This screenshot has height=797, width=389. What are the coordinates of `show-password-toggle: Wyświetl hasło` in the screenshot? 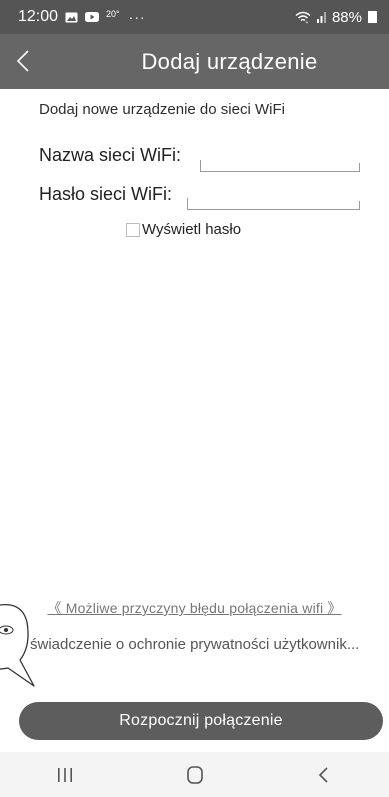 It's located at (183, 229).